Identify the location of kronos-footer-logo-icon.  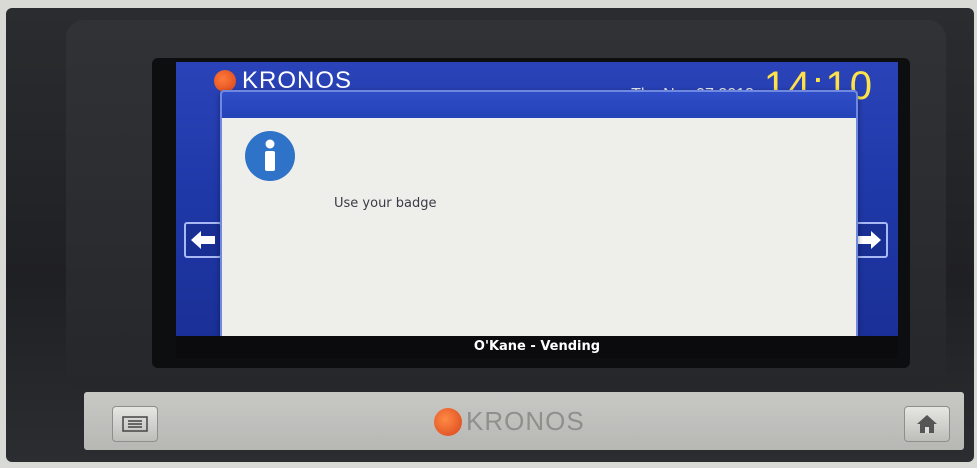
(448, 421).